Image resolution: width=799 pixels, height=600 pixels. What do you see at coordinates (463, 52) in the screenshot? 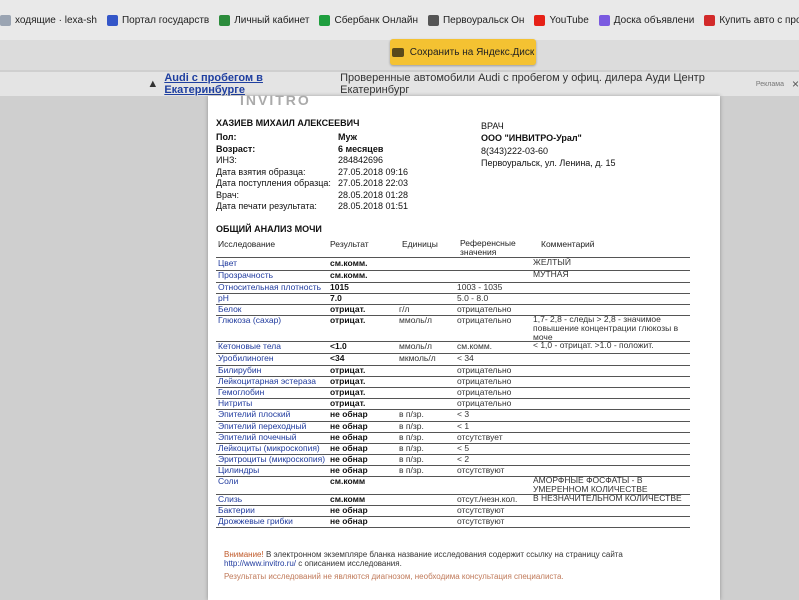
I see `save-to-yandex-disk-button: Сохранить на Яндекс.Диск` at bounding box center [463, 52].